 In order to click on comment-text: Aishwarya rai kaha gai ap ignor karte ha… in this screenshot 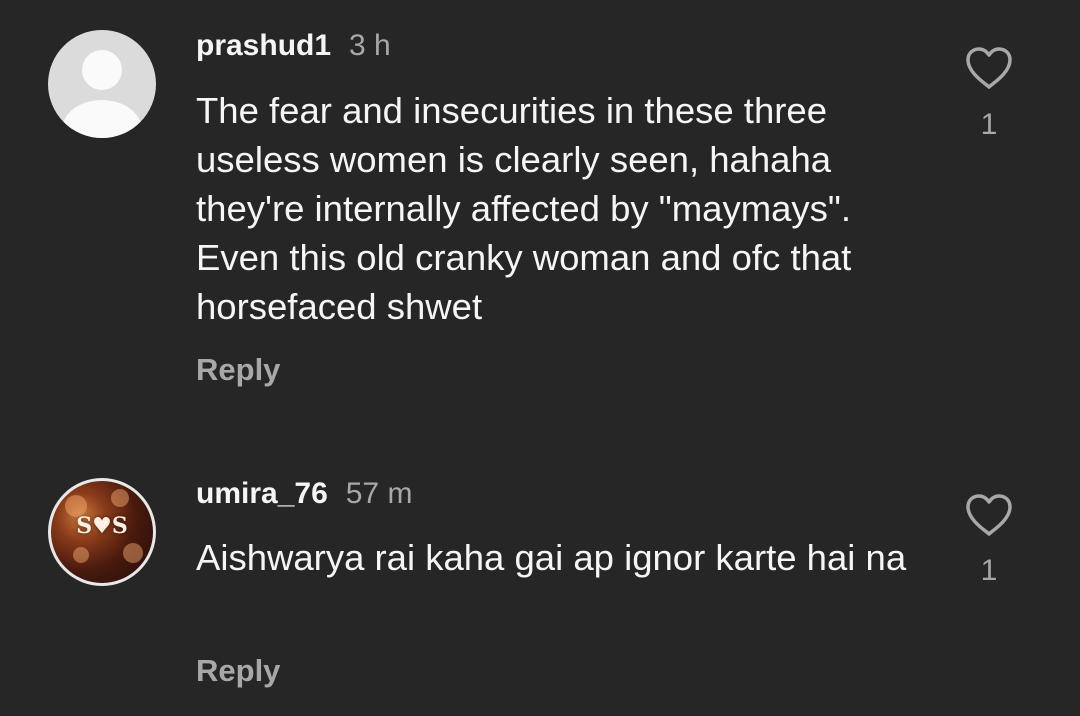, I will do `click(551, 557)`.